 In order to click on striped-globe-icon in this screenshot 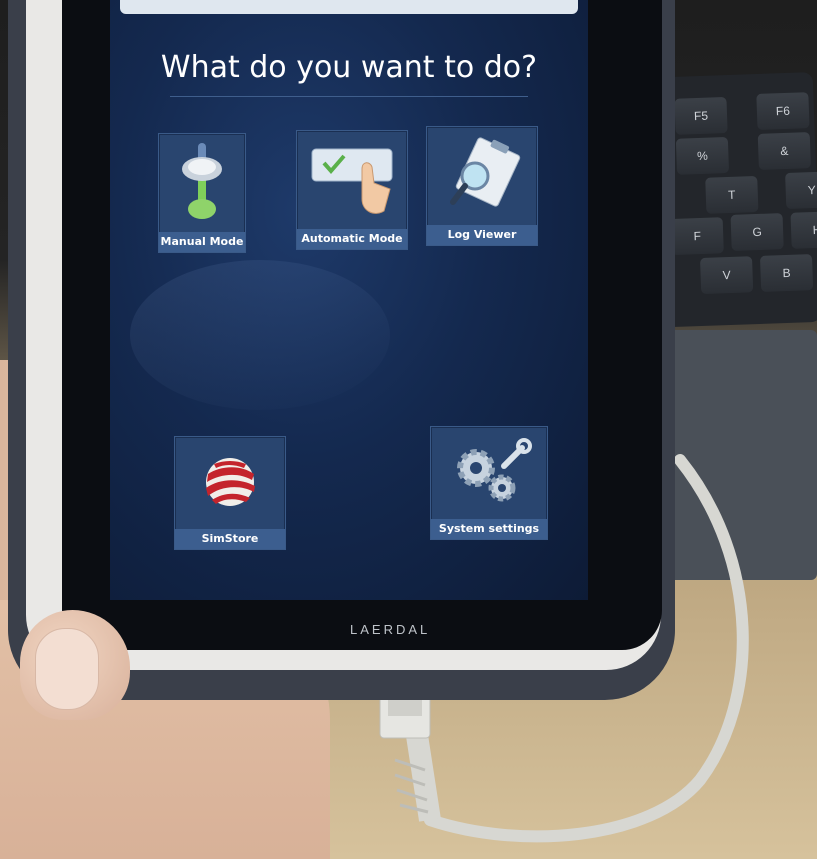, I will do `click(230, 482)`.